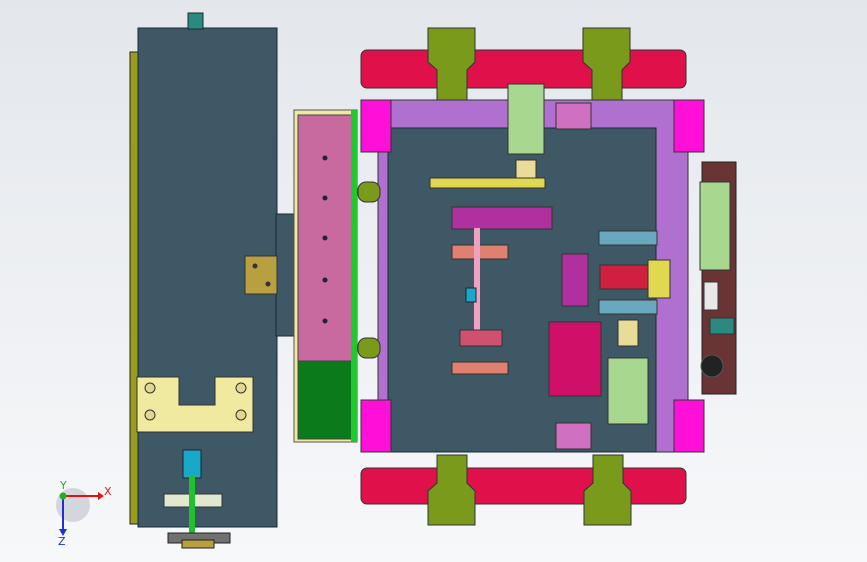 The image size is (867, 562). I want to click on magenta-gear, so click(502, 218).